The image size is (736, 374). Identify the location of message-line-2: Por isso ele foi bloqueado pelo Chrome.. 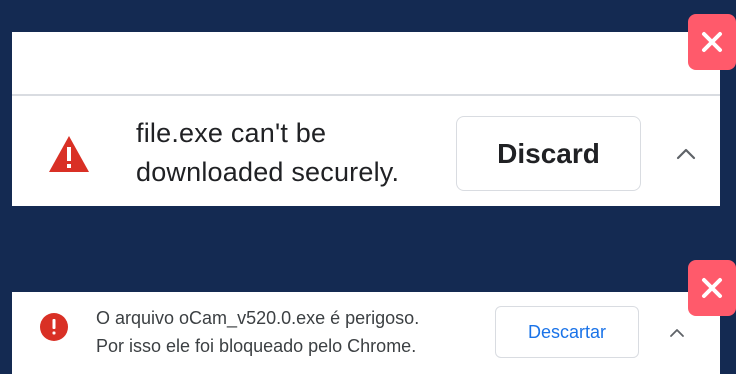
(256, 346).